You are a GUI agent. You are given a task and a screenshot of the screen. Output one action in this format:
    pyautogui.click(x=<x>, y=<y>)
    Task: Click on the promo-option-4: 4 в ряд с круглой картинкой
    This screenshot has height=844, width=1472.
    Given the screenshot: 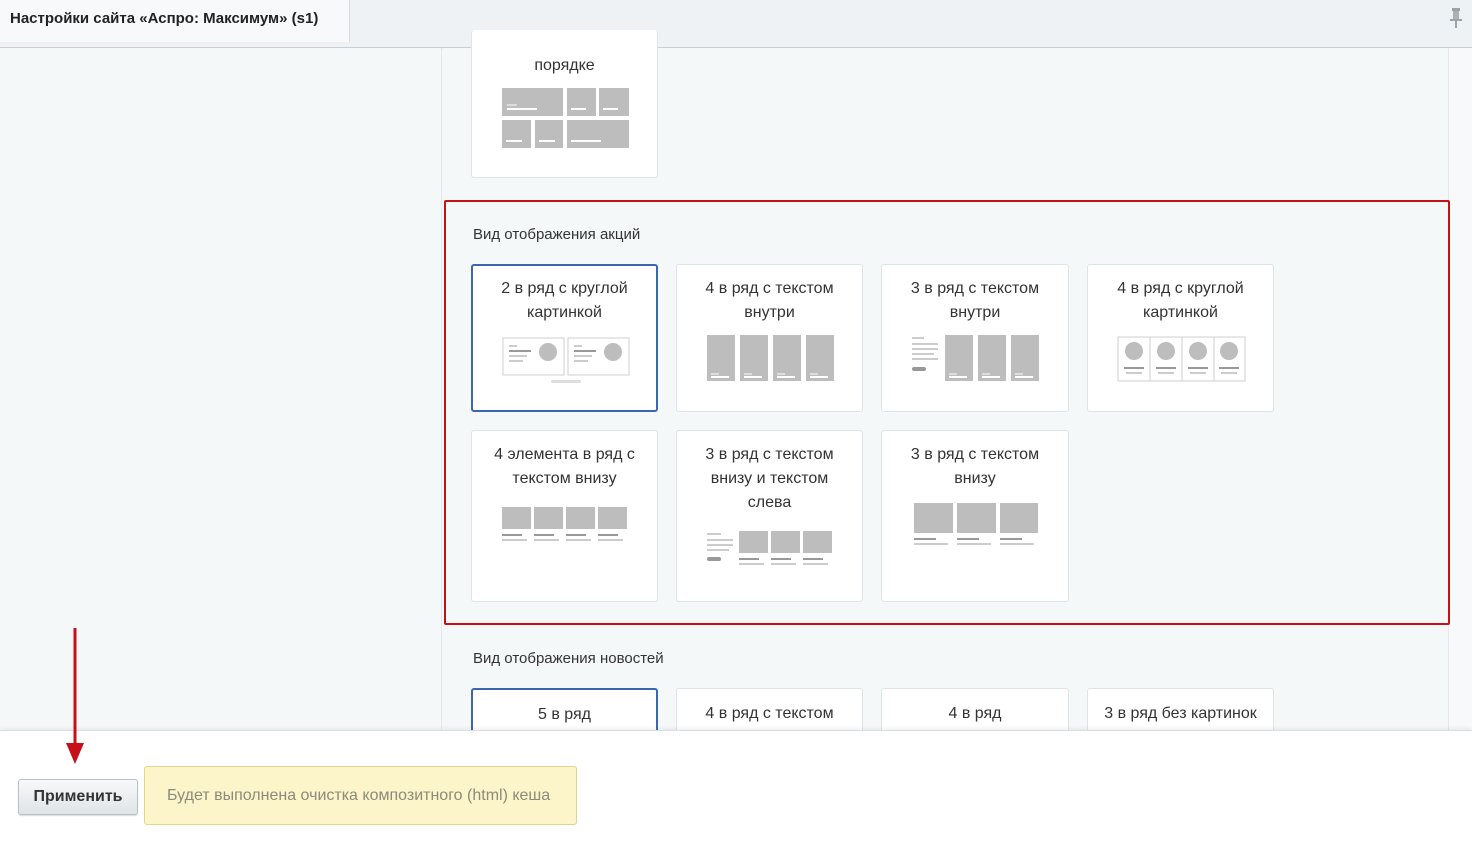 What is the action you would take?
    pyautogui.click(x=1180, y=338)
    